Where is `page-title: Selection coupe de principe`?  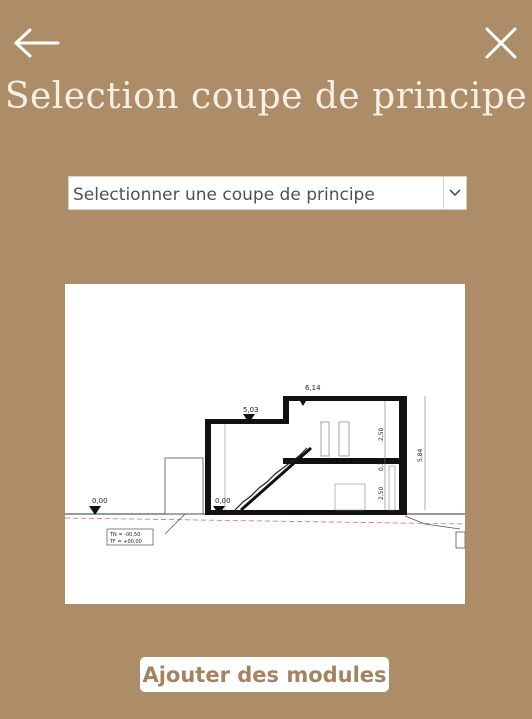 page-title: Selection coupe de principe is located at coordinates (266, 96).